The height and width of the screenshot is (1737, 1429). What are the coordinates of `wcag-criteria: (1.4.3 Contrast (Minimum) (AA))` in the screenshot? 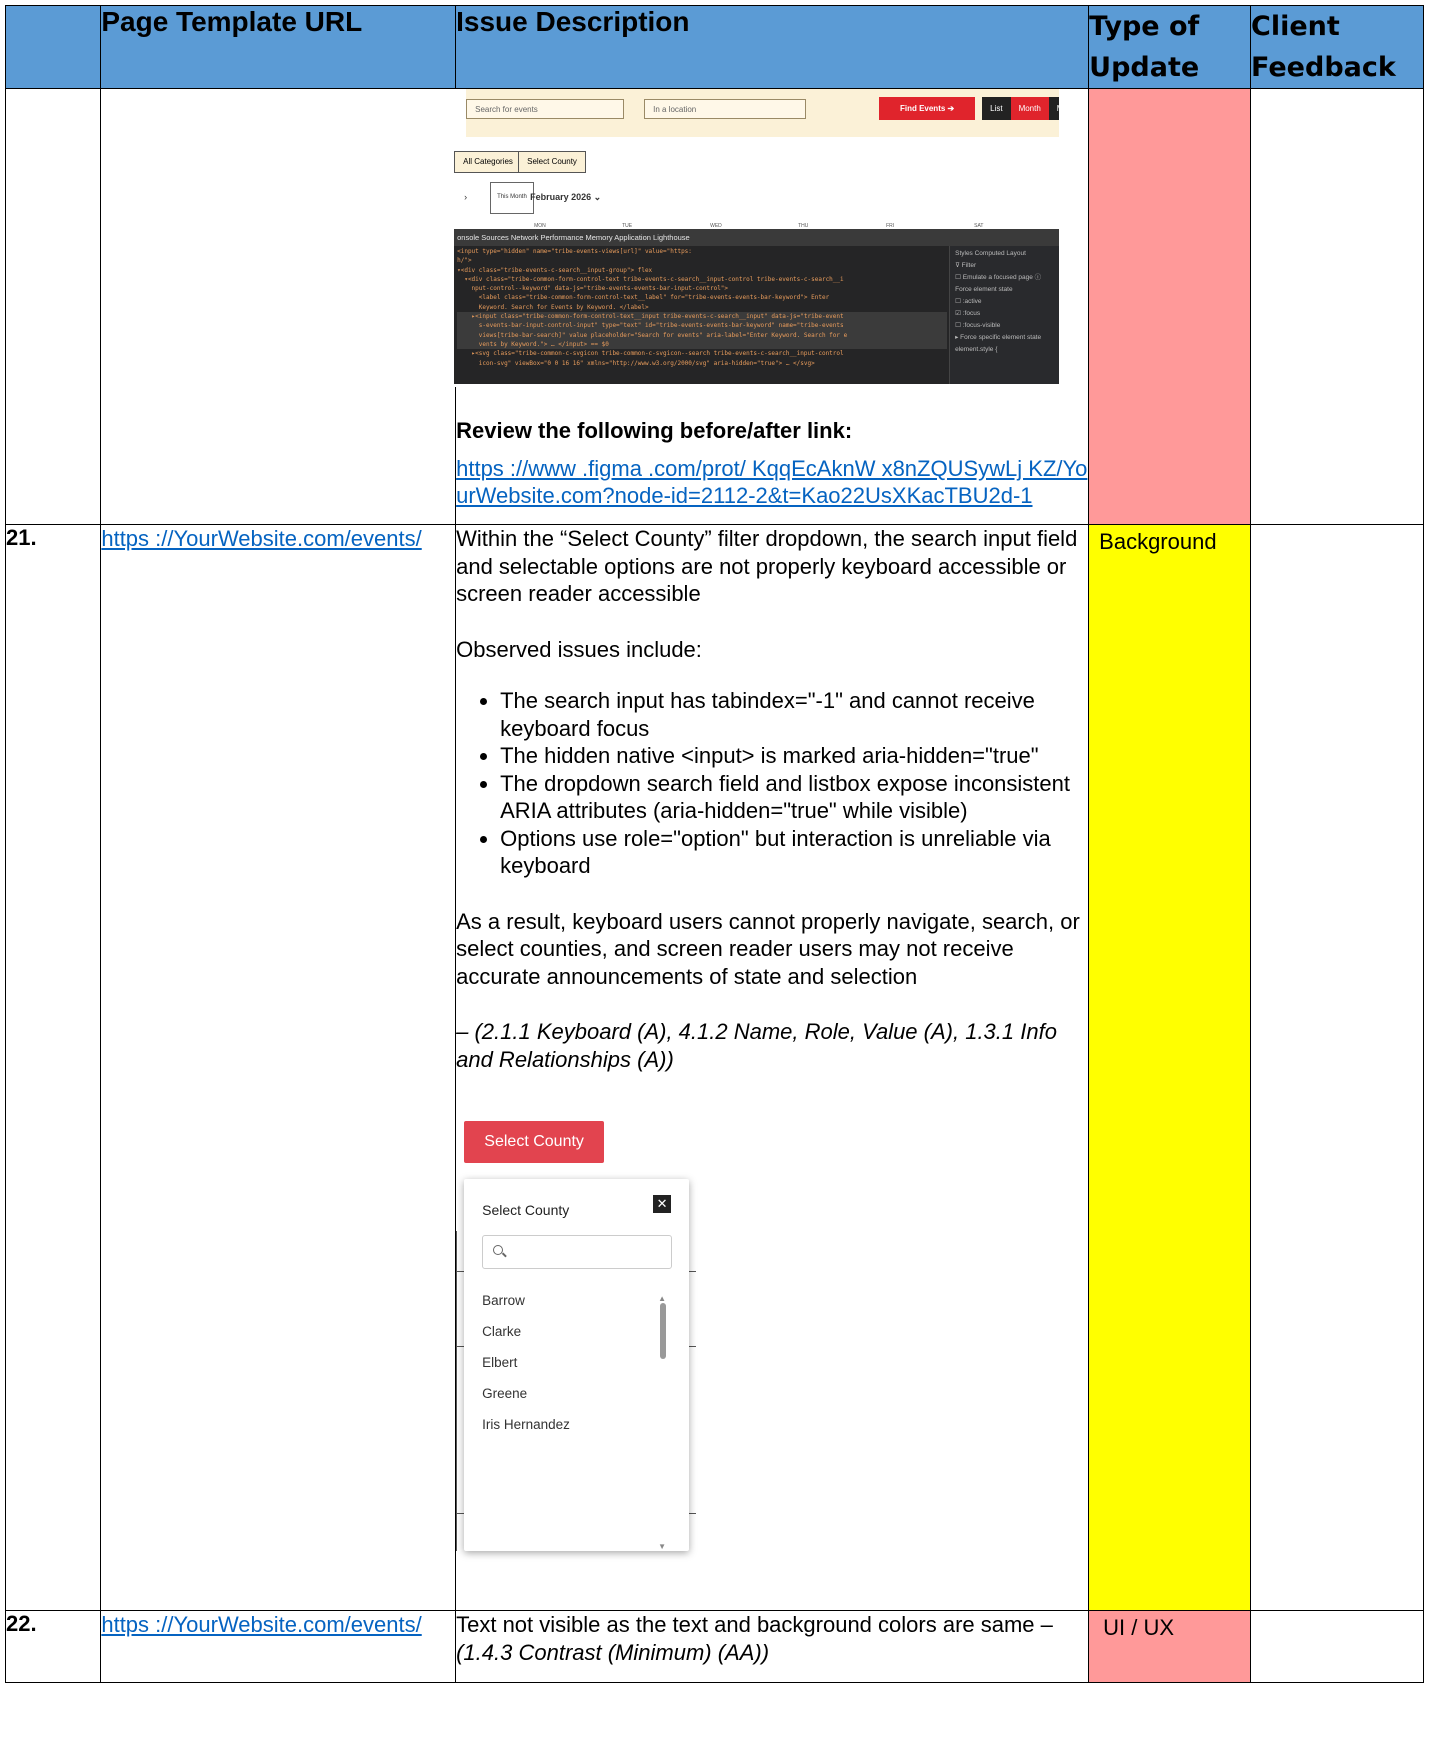 It's located at (613, 1652).